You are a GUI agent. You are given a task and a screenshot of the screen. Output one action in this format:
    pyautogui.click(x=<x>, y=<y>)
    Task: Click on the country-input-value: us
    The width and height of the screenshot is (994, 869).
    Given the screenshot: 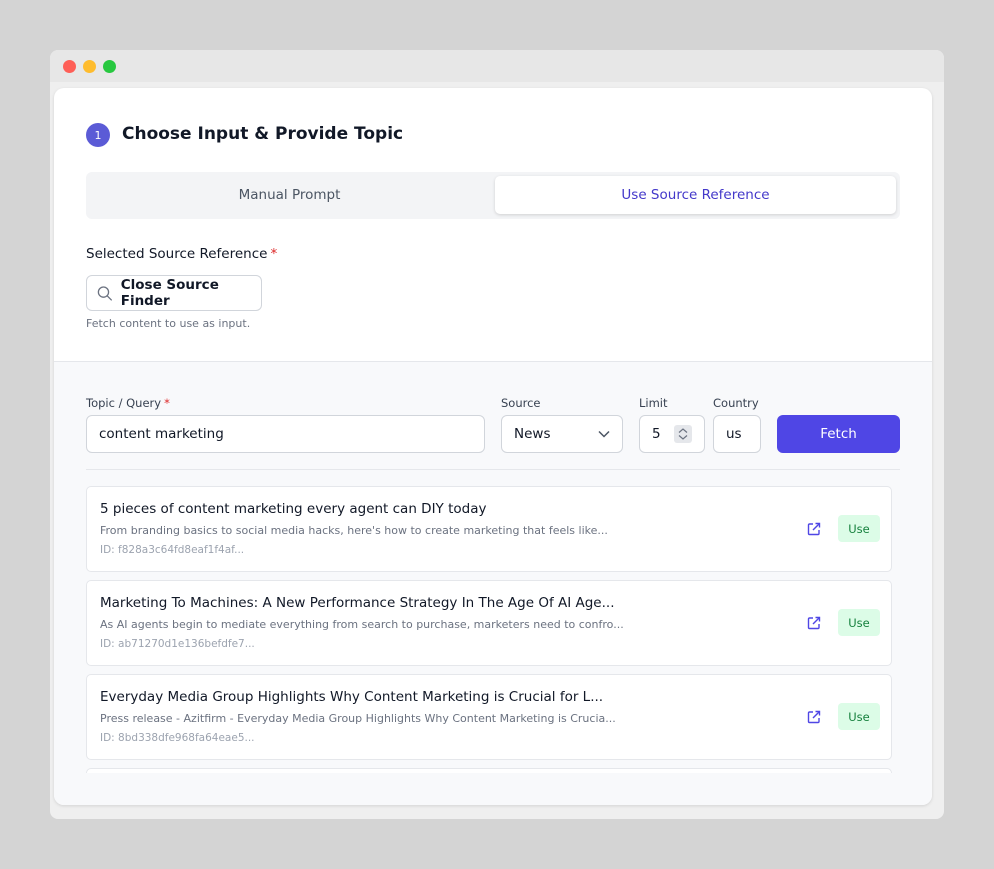 What is the action you would take?
    pyautogui.click(x=734, y=434)
    